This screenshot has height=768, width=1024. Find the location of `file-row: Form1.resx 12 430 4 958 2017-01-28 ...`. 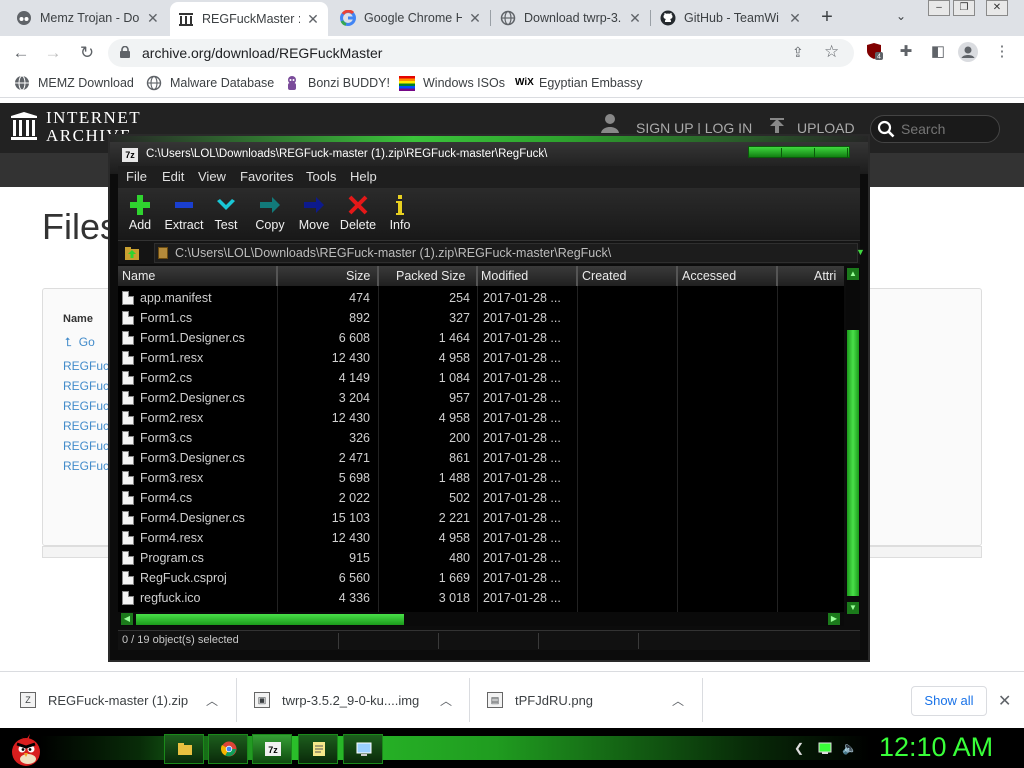

file-row: Form1.resx 12 430 4 958 2017-01-28 ... is located at coordinates (481, 358).